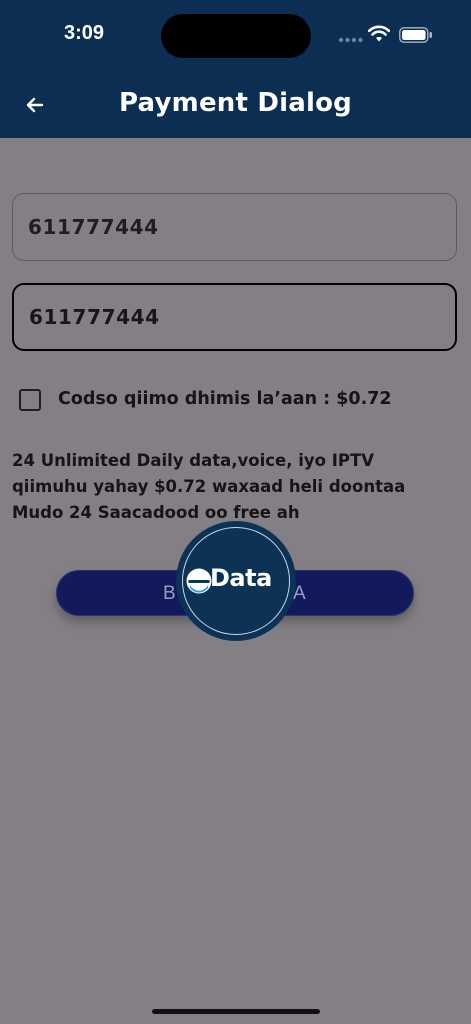 The width and height of the screenshot is (471, 1024). I want to click on home-indicator, so click(236, 1011).